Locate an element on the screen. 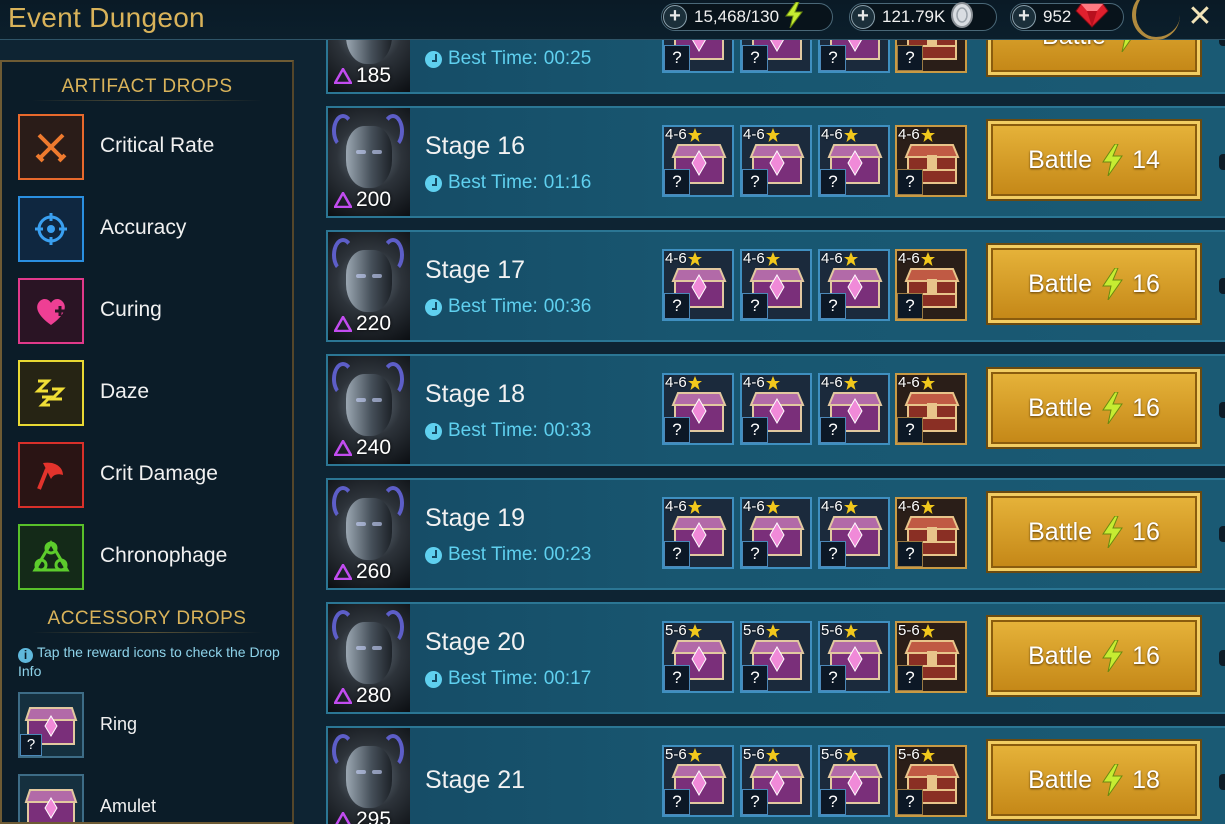 Image resolution: width=1225 pixels, height=824 pixels. energy-counter: + 15,468/130 is located at coordinates (747, 15).